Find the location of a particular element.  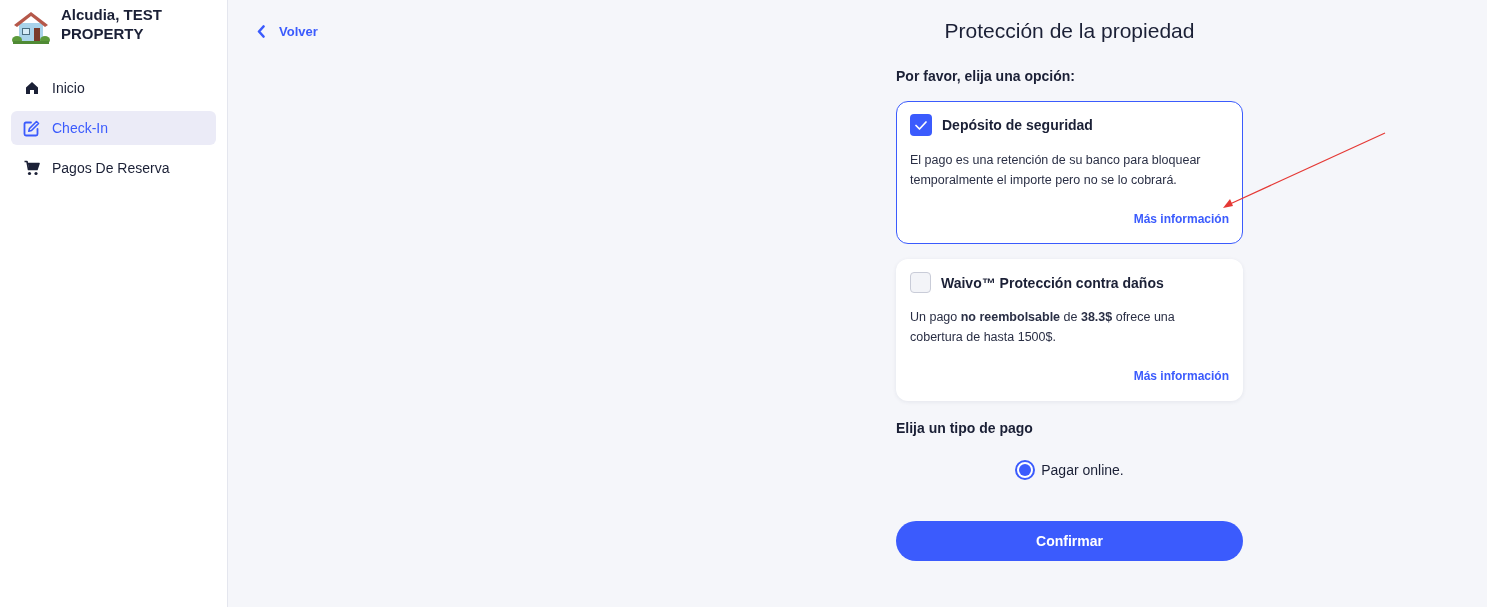

payment-type-heading: Elija un tipo de pago is located at coordinates (965, 428).